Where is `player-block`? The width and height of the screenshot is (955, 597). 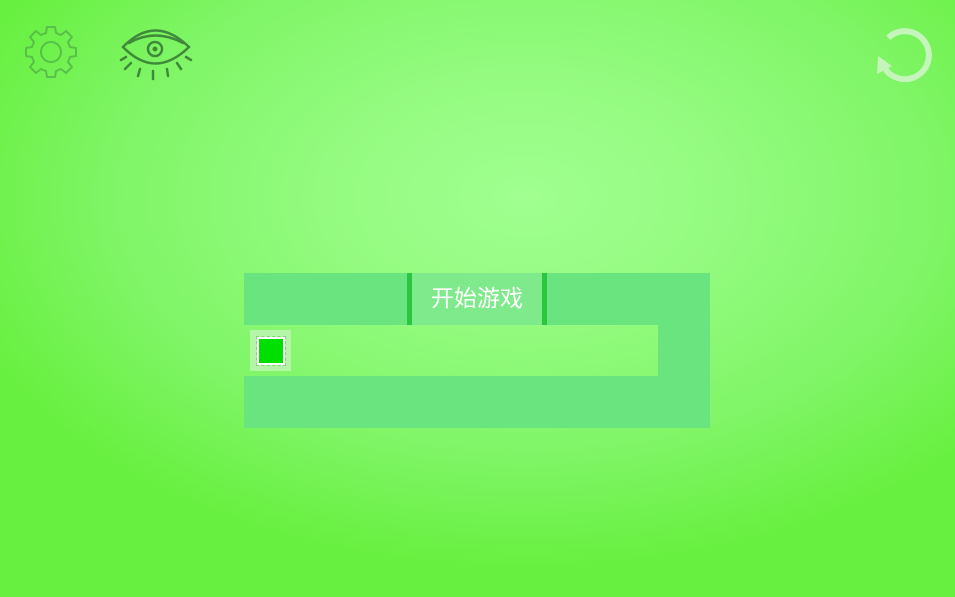
player-block is located at coordinates (270, 350).